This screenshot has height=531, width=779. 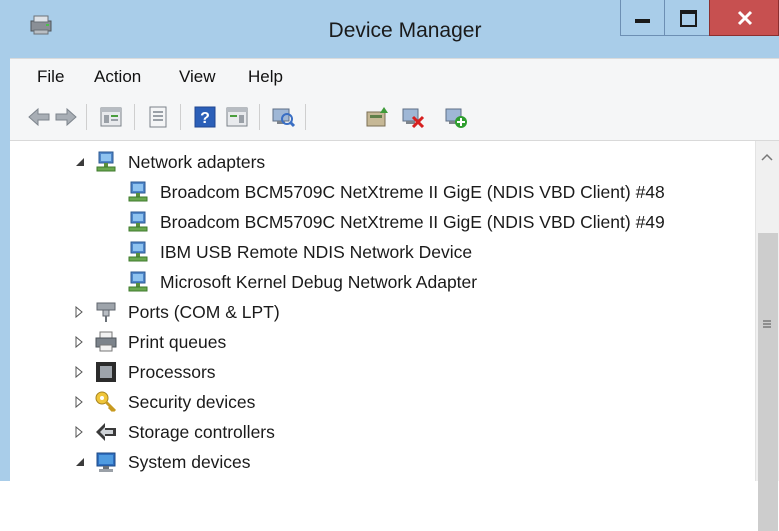 I want to click on menu-file: File, so click(x=50, y=77).